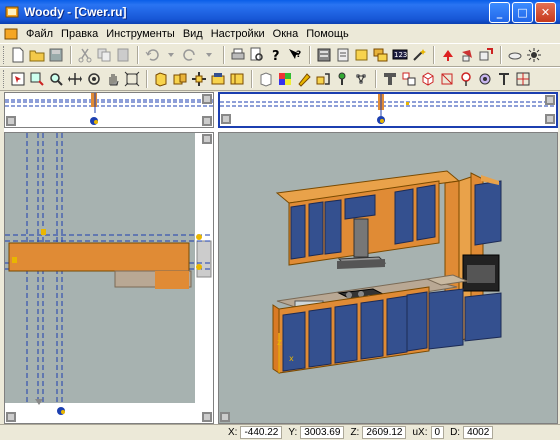  I want to click on undo-dropdown-icon, so click(171, 55).